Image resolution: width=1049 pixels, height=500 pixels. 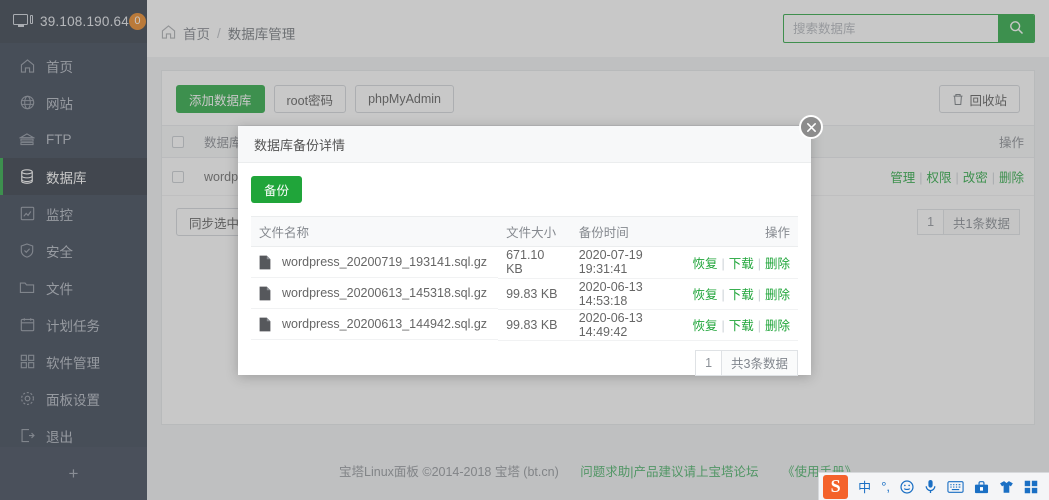 I want to click on ime-apps-icon, so click(x=1031, y=487).